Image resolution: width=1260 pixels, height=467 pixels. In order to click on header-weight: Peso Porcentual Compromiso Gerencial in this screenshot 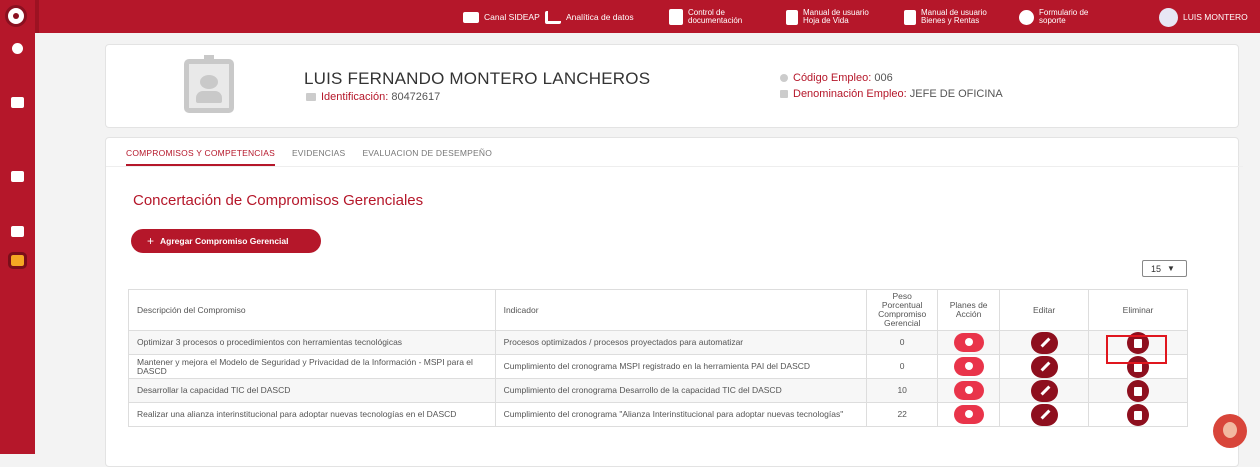, I will do `click(902, 310)`.